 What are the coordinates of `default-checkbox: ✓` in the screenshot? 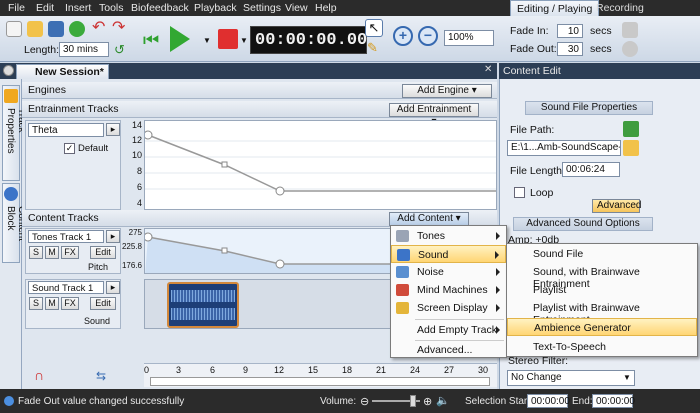 It's located at (69, 148).